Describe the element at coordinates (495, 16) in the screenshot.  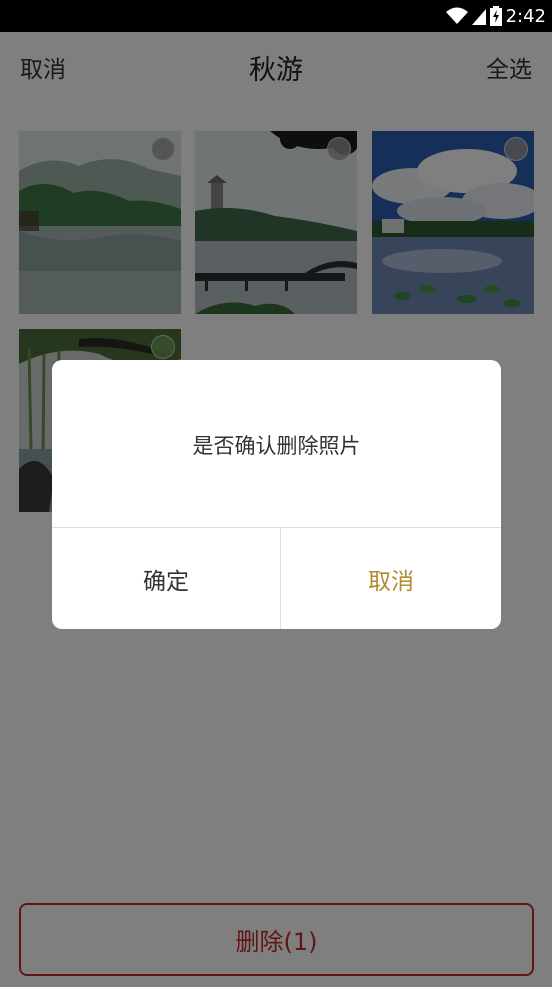
I see `battery-charging-icon` at that location.